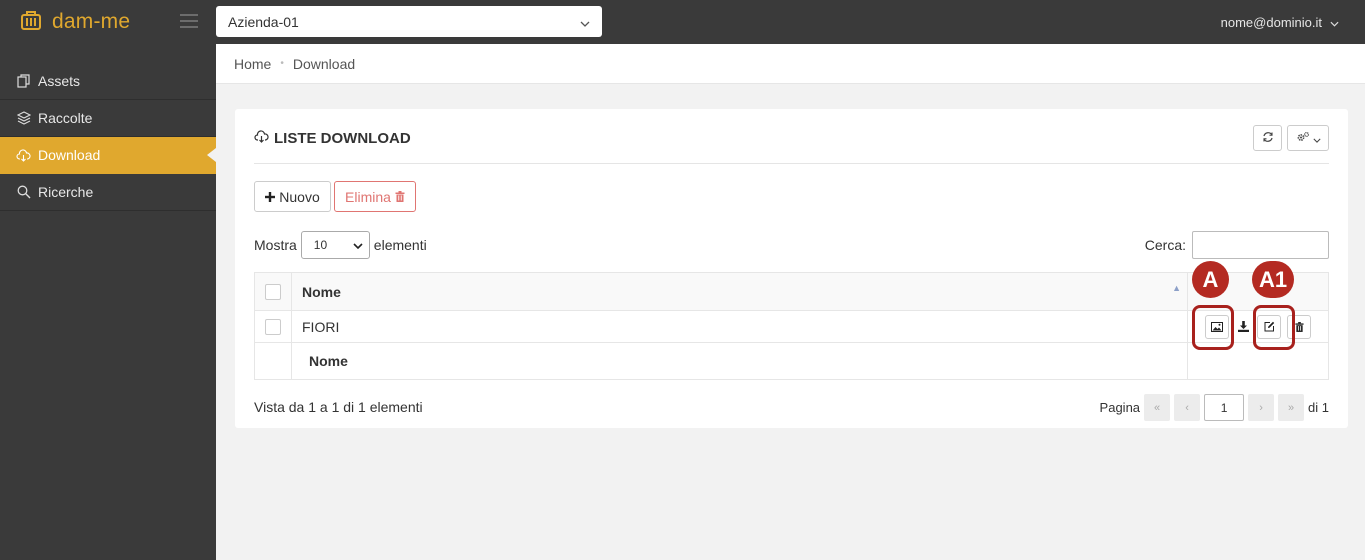  I want to click on sidebar-item-label: Raccolte, so click(65, 118).